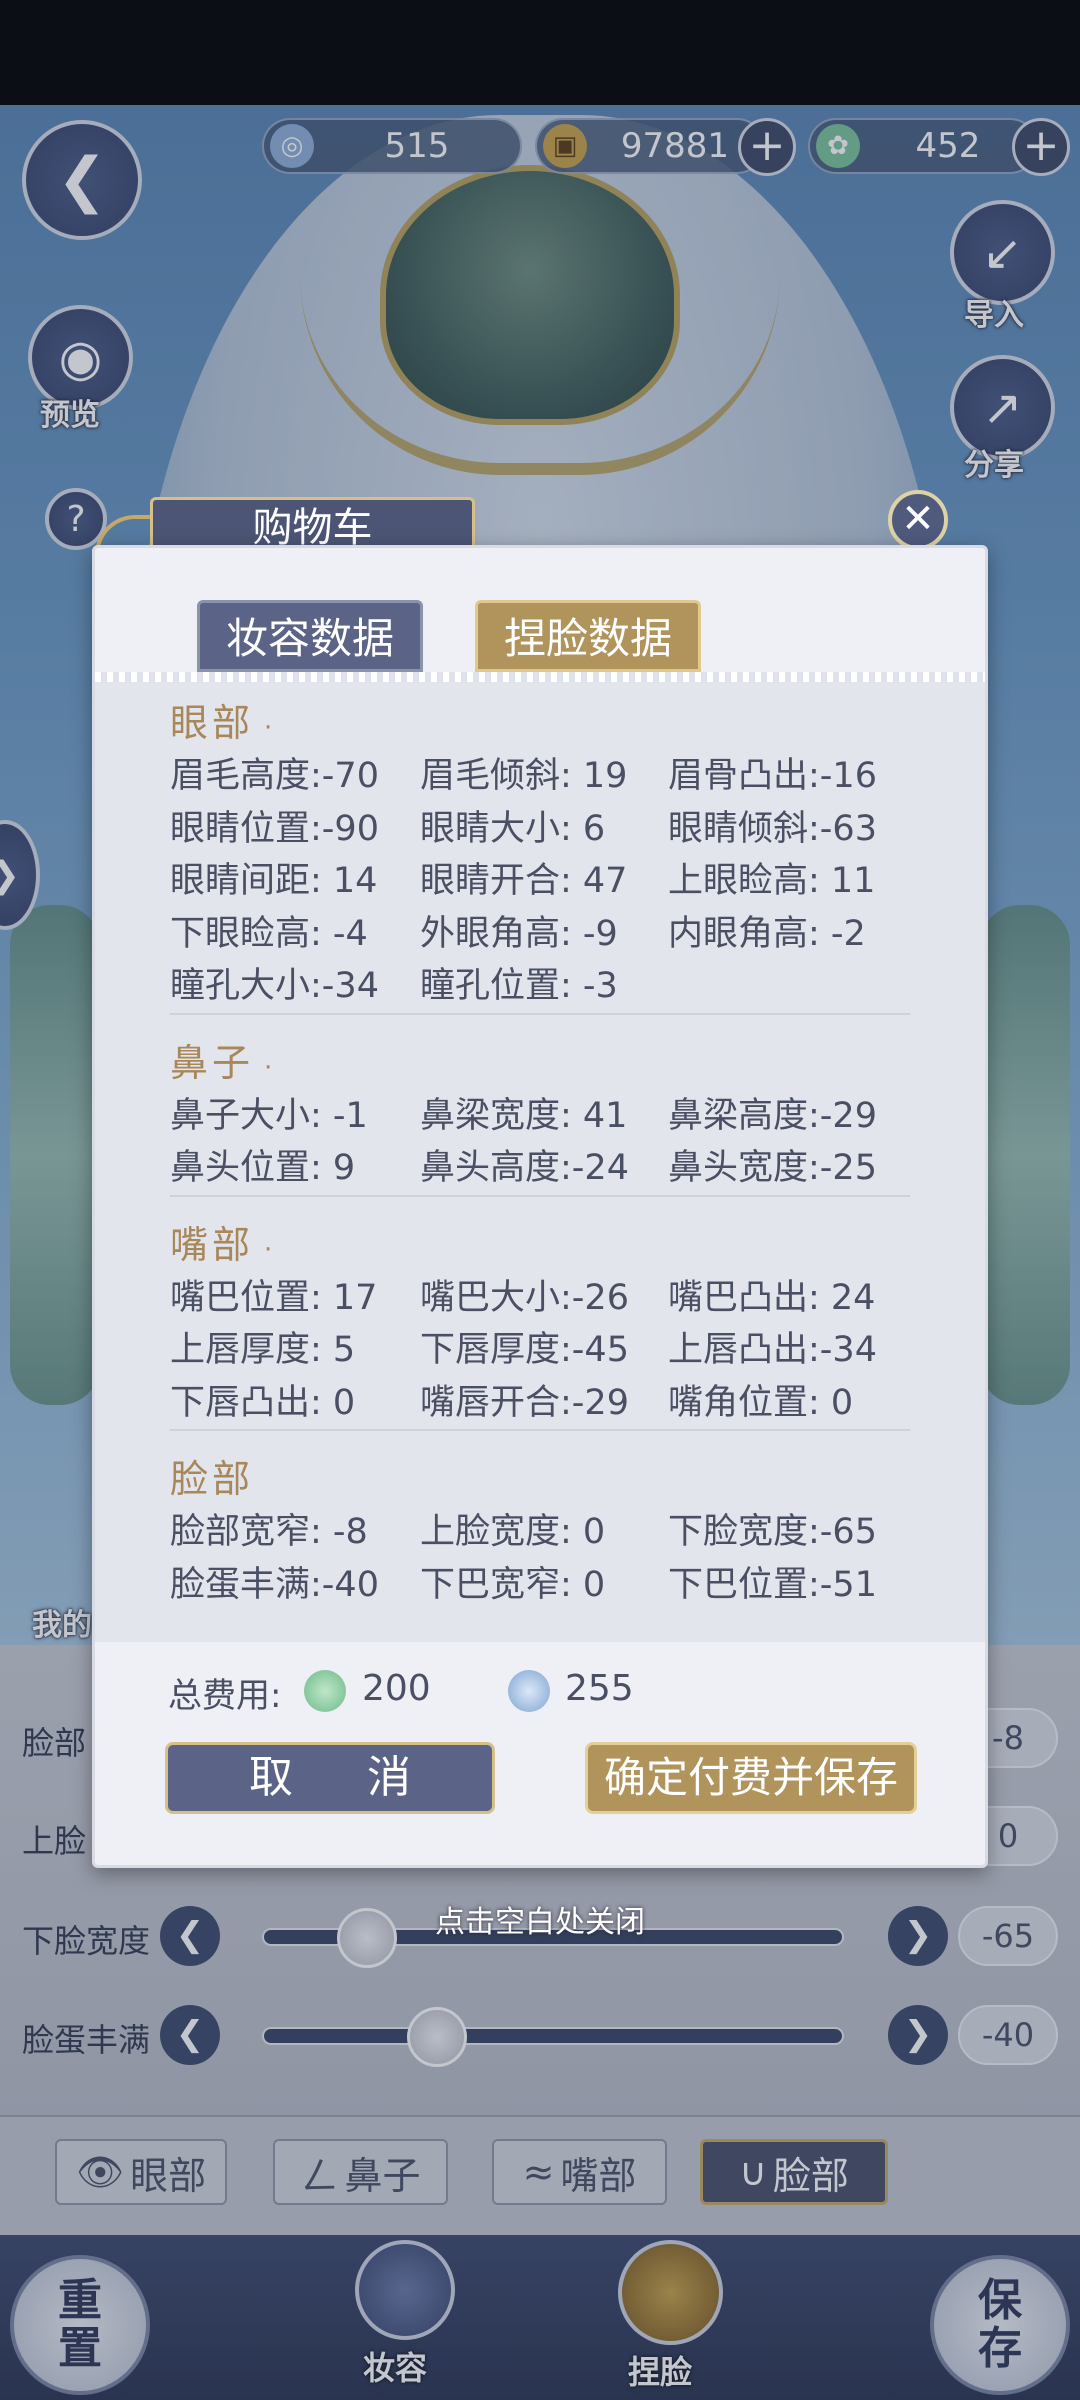 The image size is (1080, 2400). What do you see at coordinates (212, 1062) in the screenshot?
I see `section-title-text: 鼻子` at bounding box center [212, 1062].